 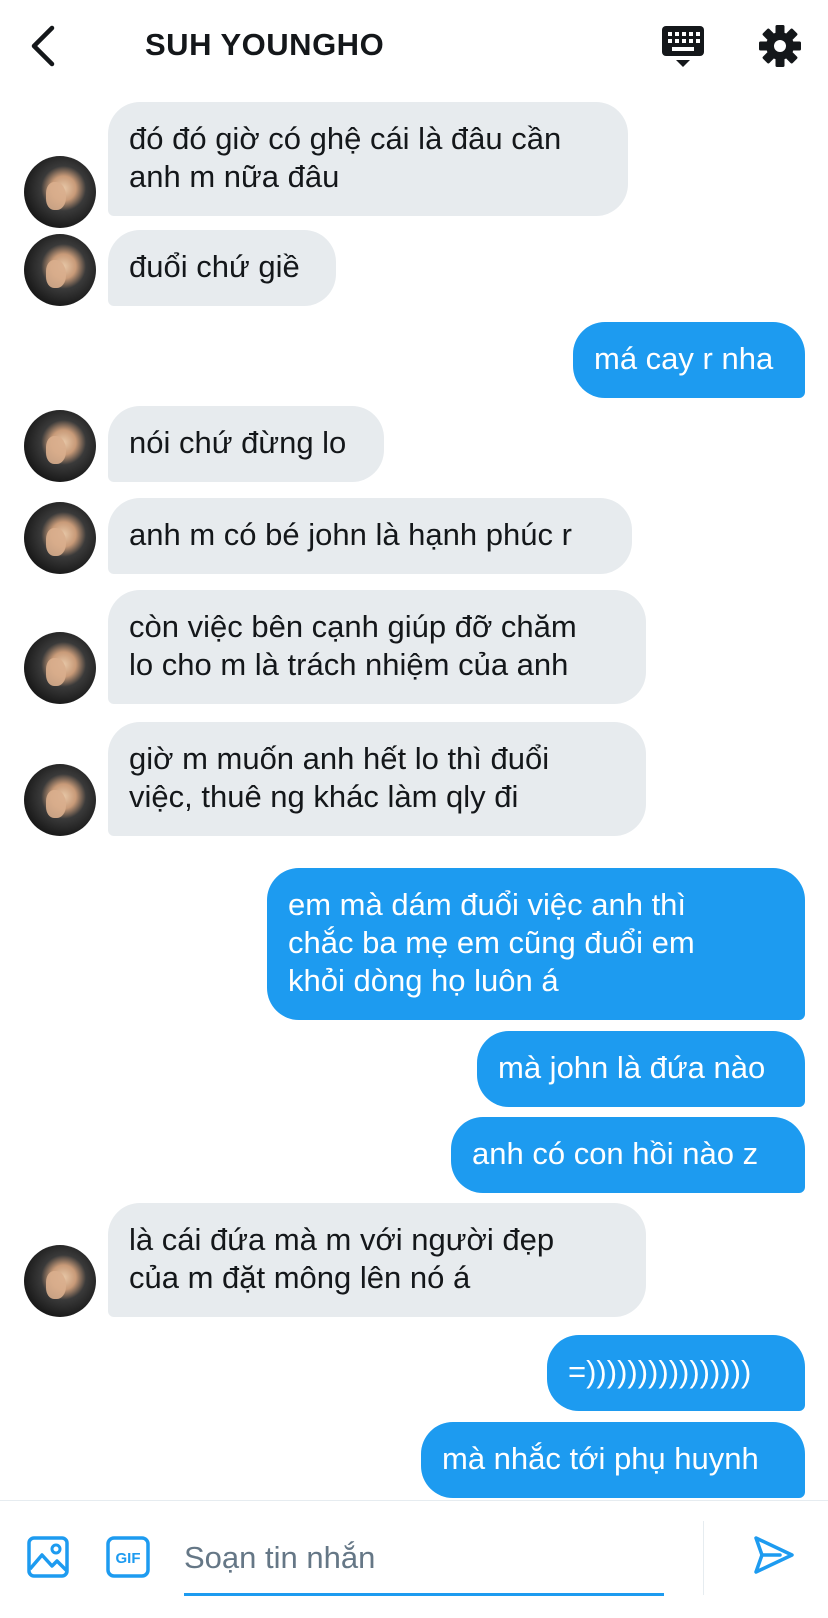 I want to click on gear-icon, so click(x=780, y=46).